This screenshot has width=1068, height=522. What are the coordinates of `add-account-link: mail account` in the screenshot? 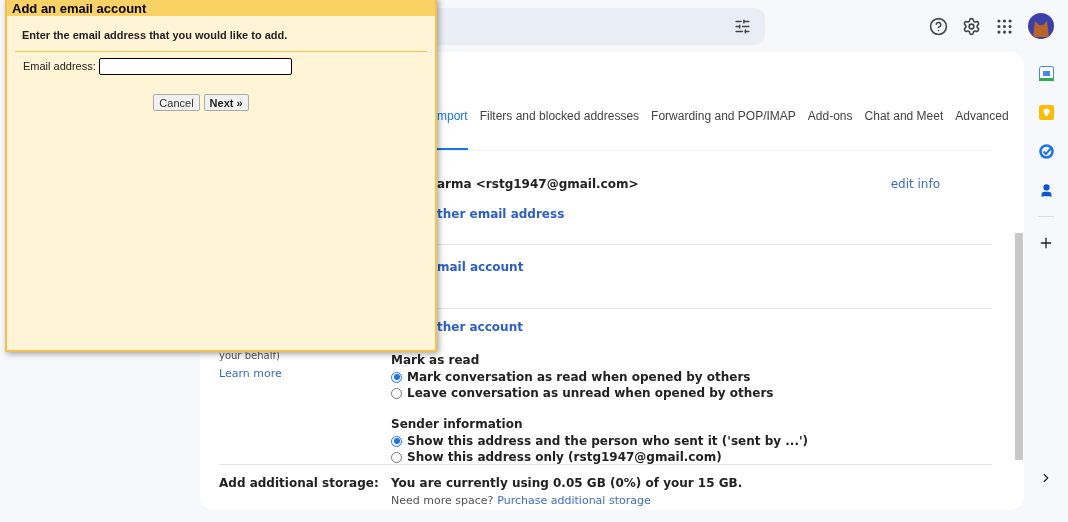 It's located at (480, 267).